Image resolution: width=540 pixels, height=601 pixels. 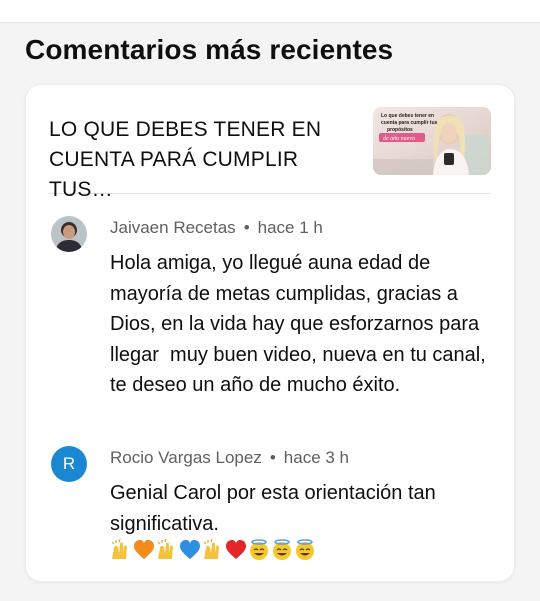 What do you see at coordinates (236, 549) in the screenshot?
I see `red-heart-icon` at bounding box center [236, 549].